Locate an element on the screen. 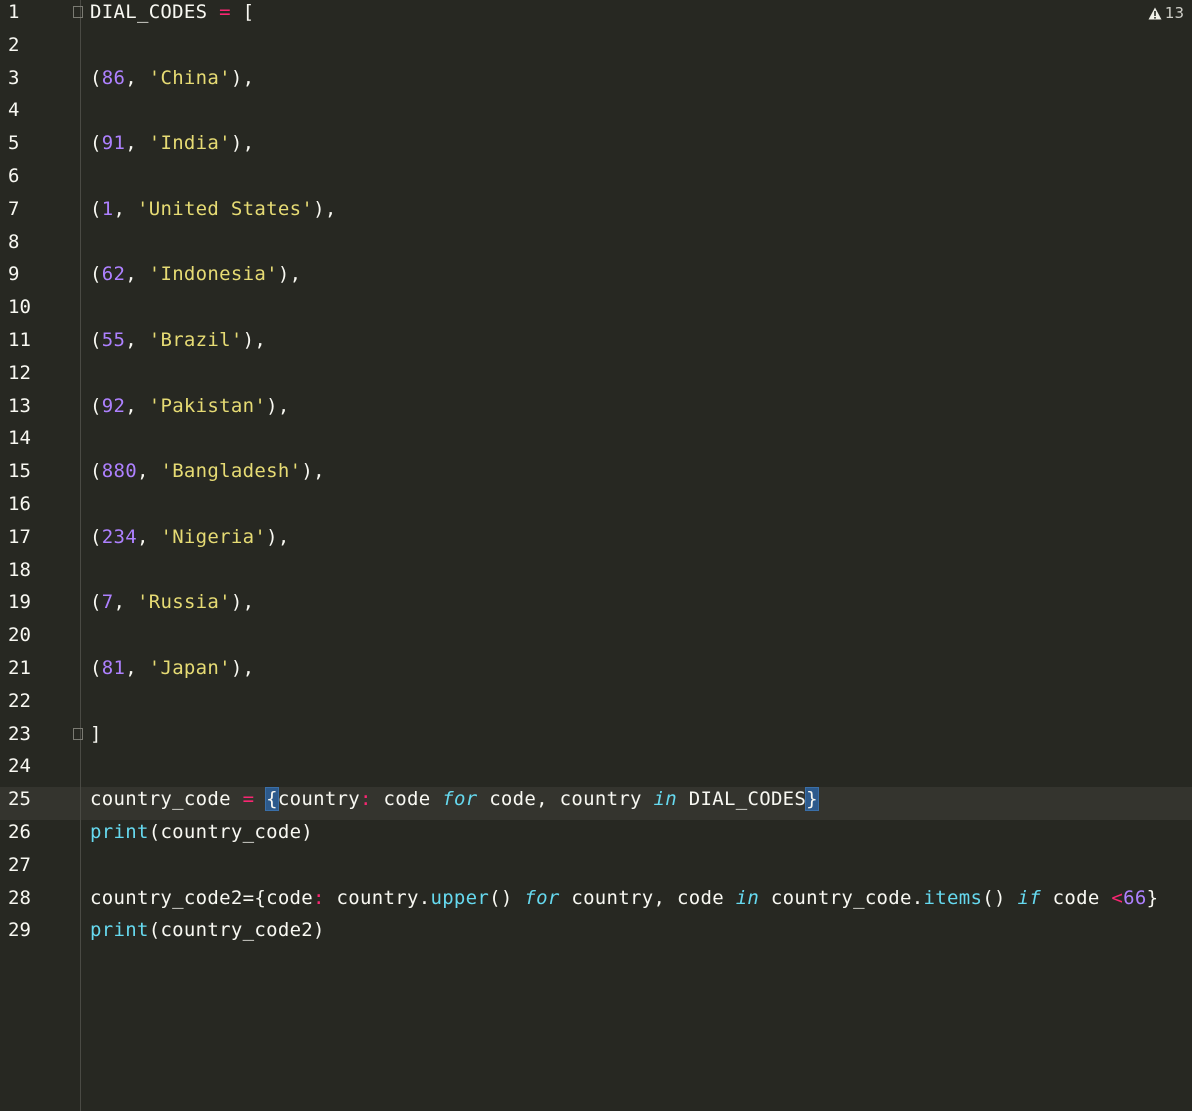 Image resolution: width=1192 pixels, height=1111 pixels. line-number: 27 is located at coordinates (19, 864).